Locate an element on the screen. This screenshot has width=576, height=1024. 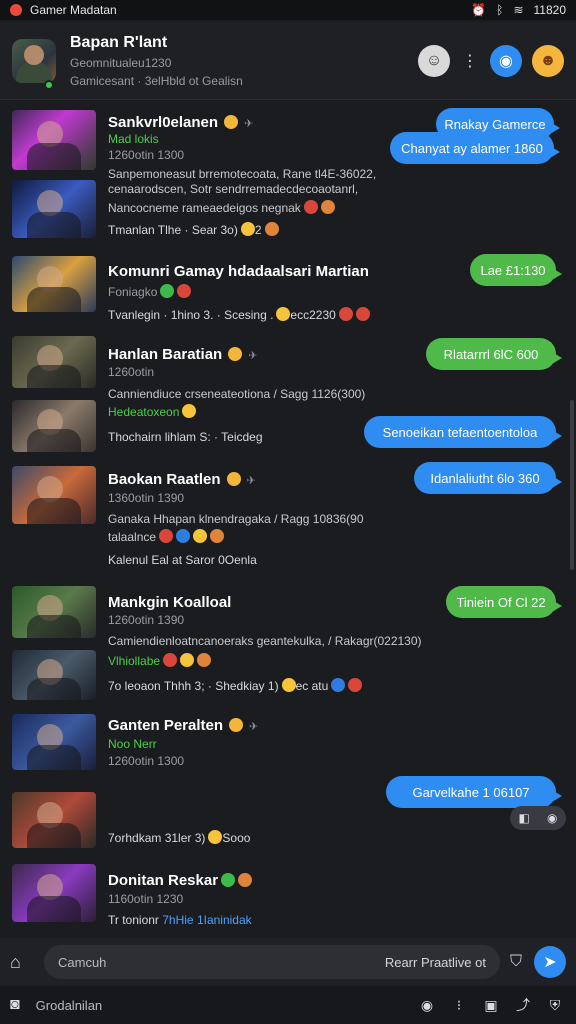
message-tag: Hedeatoxeon is located at coordinates (152, 411).